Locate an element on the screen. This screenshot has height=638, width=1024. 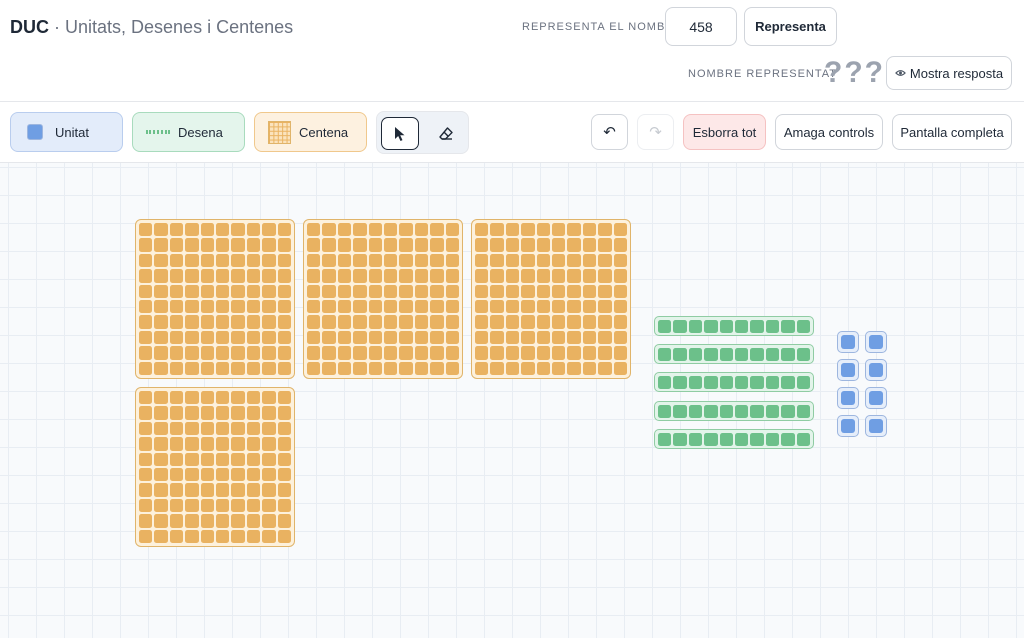
number-input is located at coordinates (701, 26).